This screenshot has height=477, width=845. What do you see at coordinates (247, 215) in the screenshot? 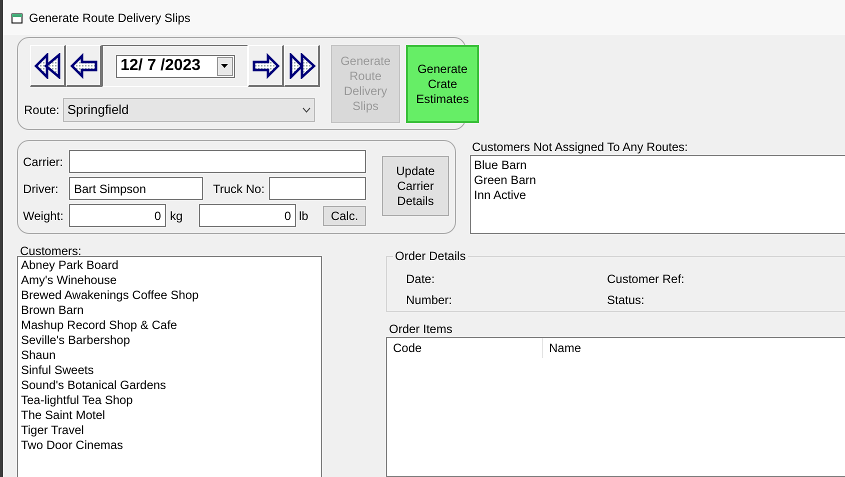
I see `weight-lb-field: 0` at bounding box center [247, 215].